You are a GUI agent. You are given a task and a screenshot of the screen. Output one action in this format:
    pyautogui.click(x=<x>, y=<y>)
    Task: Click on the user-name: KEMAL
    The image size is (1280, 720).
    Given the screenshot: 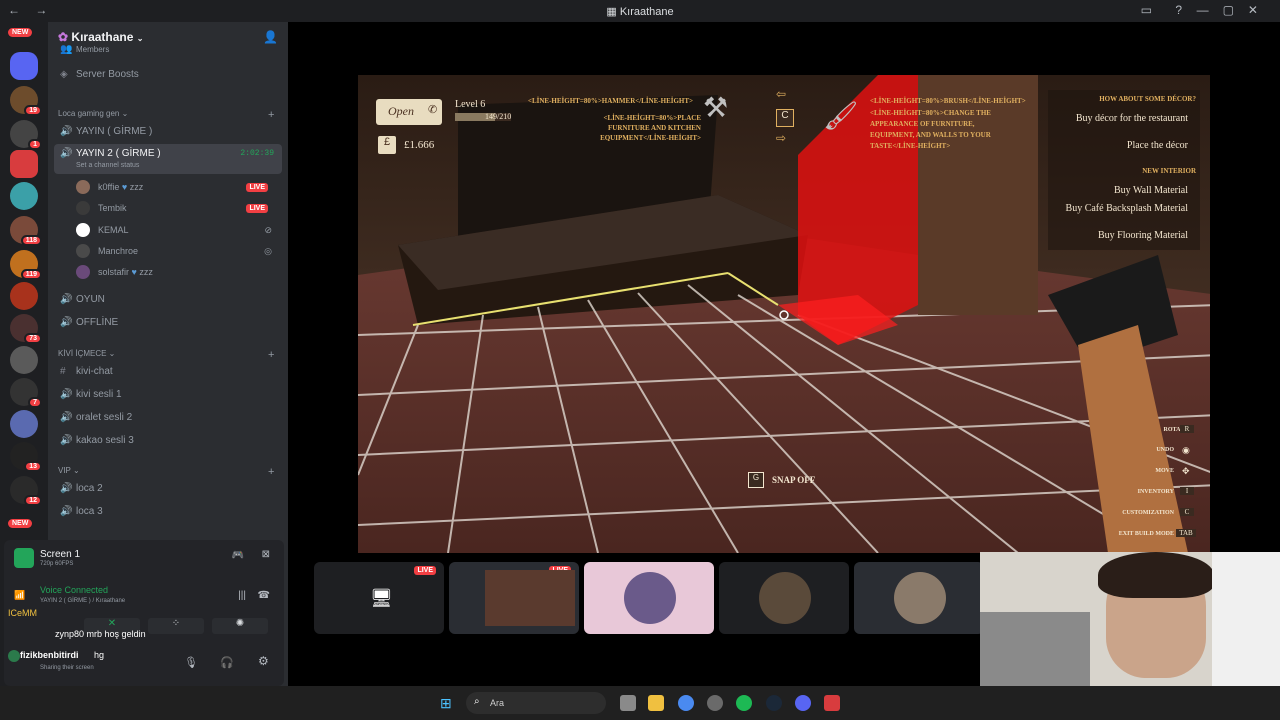 What is the action you would take?
    pyautogui.click(x=113, y=230)
    